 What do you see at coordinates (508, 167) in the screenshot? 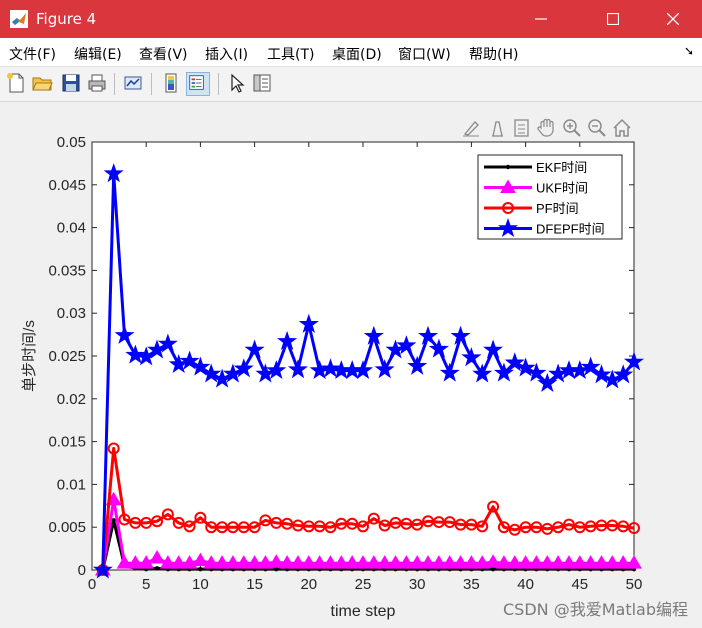
I see `legend-marker` at bounding box center [508, 167].